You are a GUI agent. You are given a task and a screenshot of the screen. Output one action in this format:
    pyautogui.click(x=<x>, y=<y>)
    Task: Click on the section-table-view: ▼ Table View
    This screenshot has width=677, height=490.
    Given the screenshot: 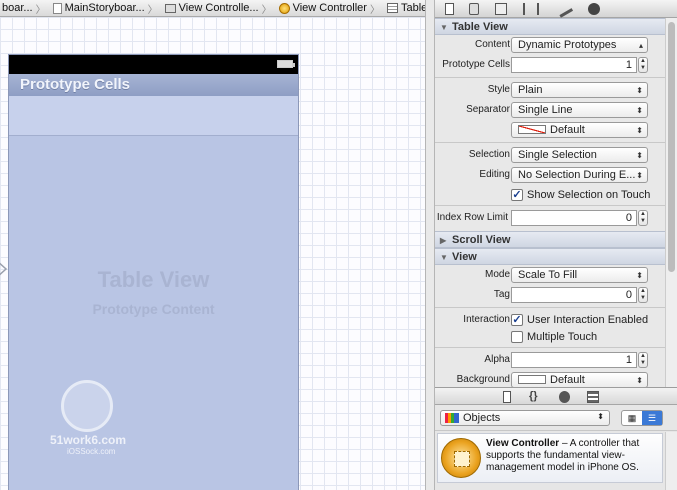 What is the action you would take?
    pyautogui.click(x=550, y=26)
    